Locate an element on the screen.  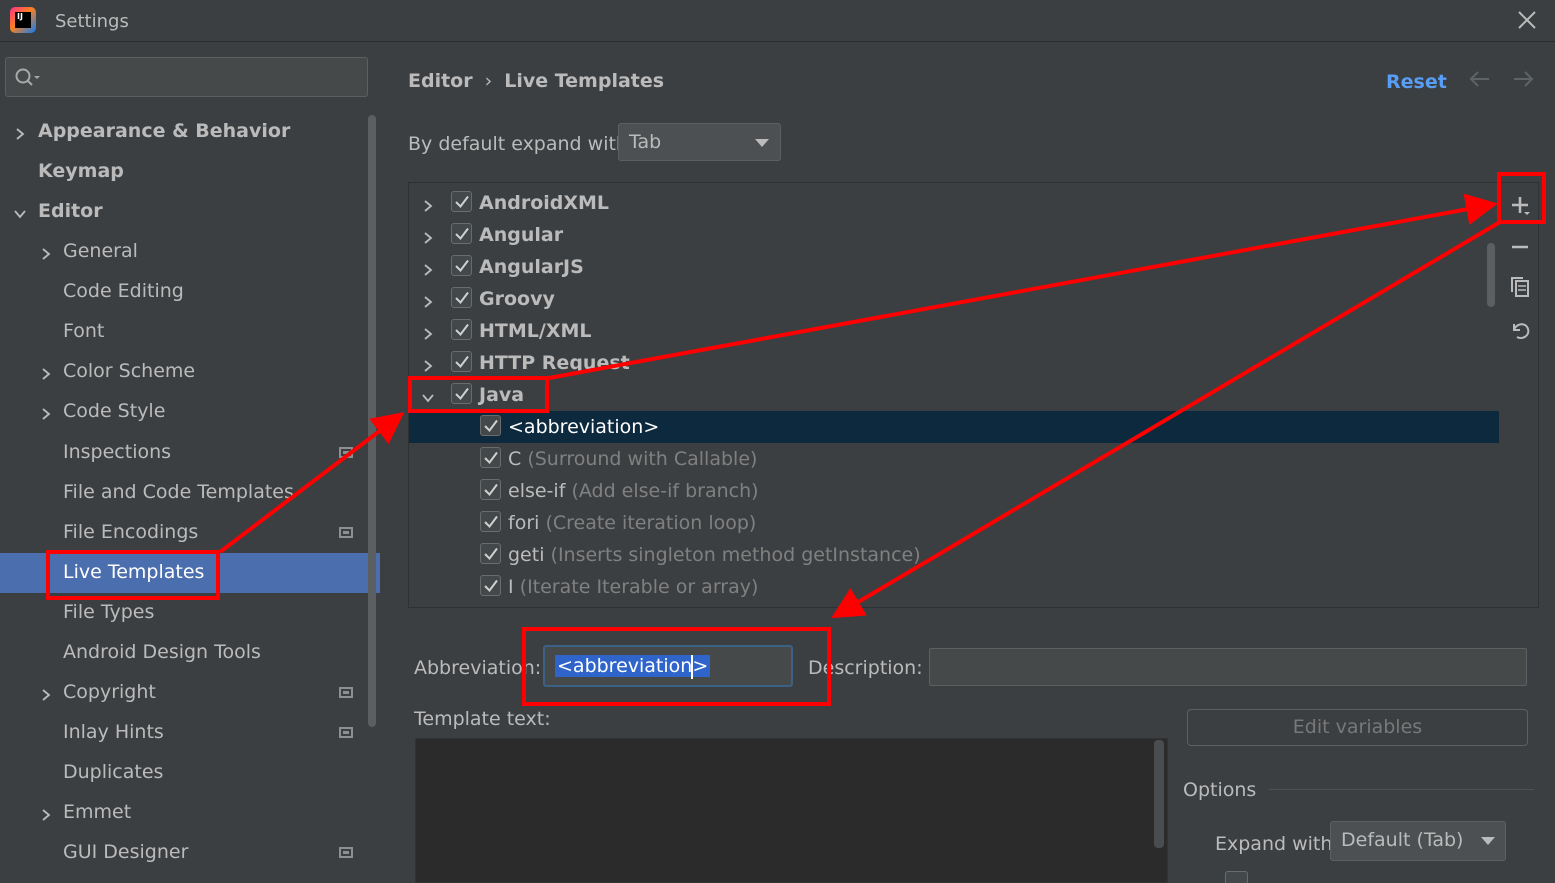
template-group-http-request: HTTP Request is located at coordinates (954, 363).